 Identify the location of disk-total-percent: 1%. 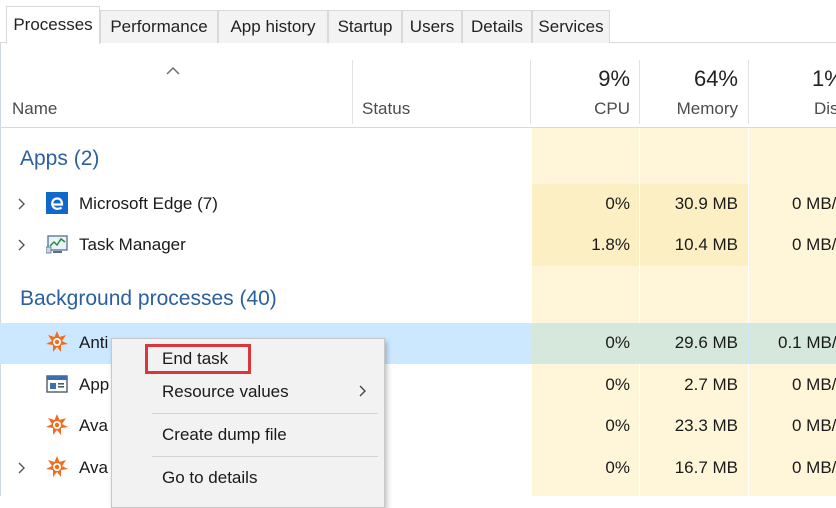
(824, 78).